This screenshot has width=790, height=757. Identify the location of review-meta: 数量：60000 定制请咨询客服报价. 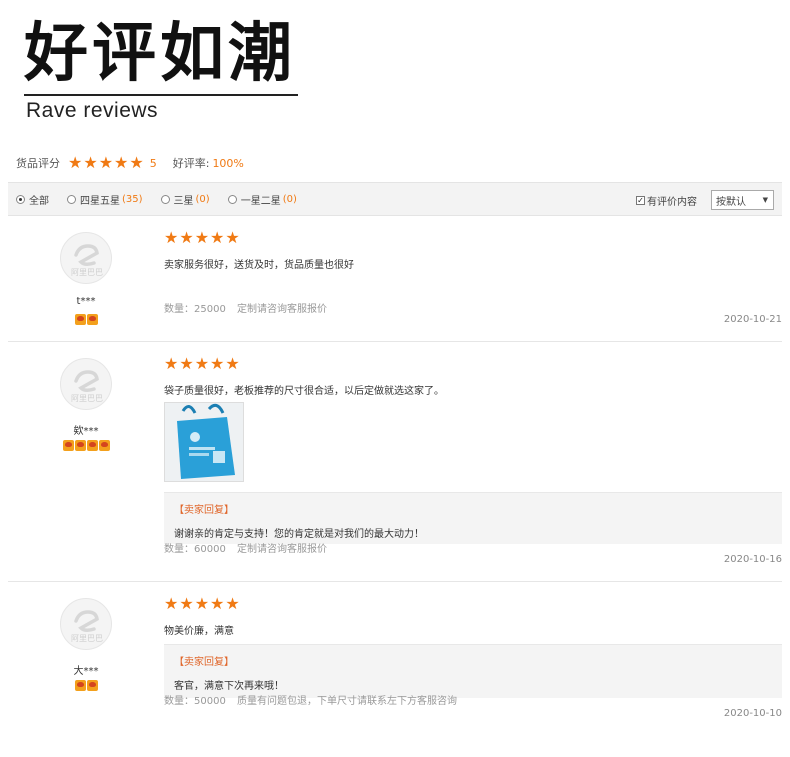
(245, 547).